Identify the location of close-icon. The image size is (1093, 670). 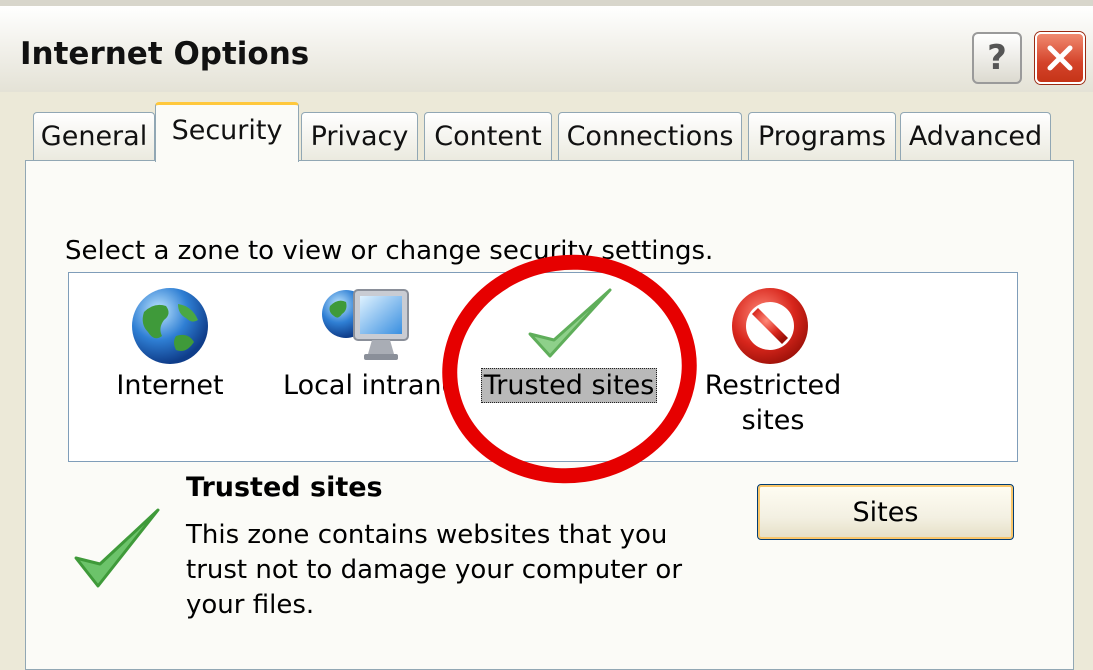
(1060, 58).